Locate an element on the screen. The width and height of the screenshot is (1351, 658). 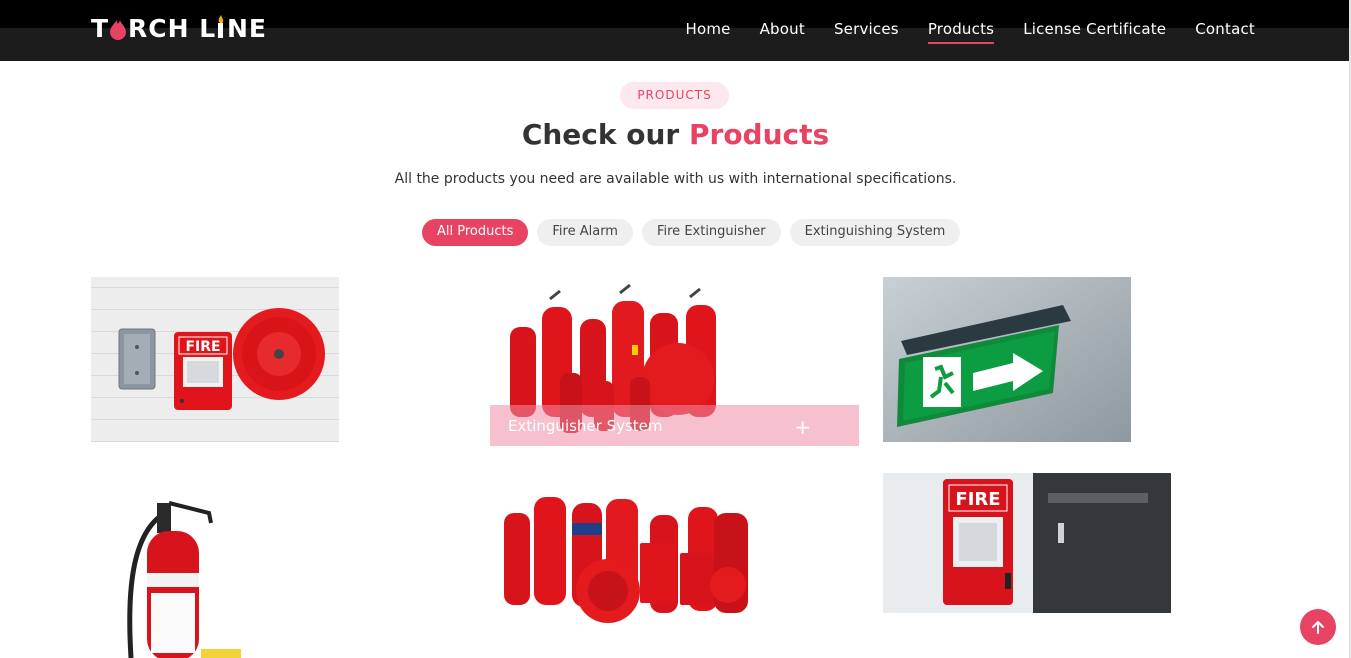
svg-text: RCH L is located at coordinates (172, 28).